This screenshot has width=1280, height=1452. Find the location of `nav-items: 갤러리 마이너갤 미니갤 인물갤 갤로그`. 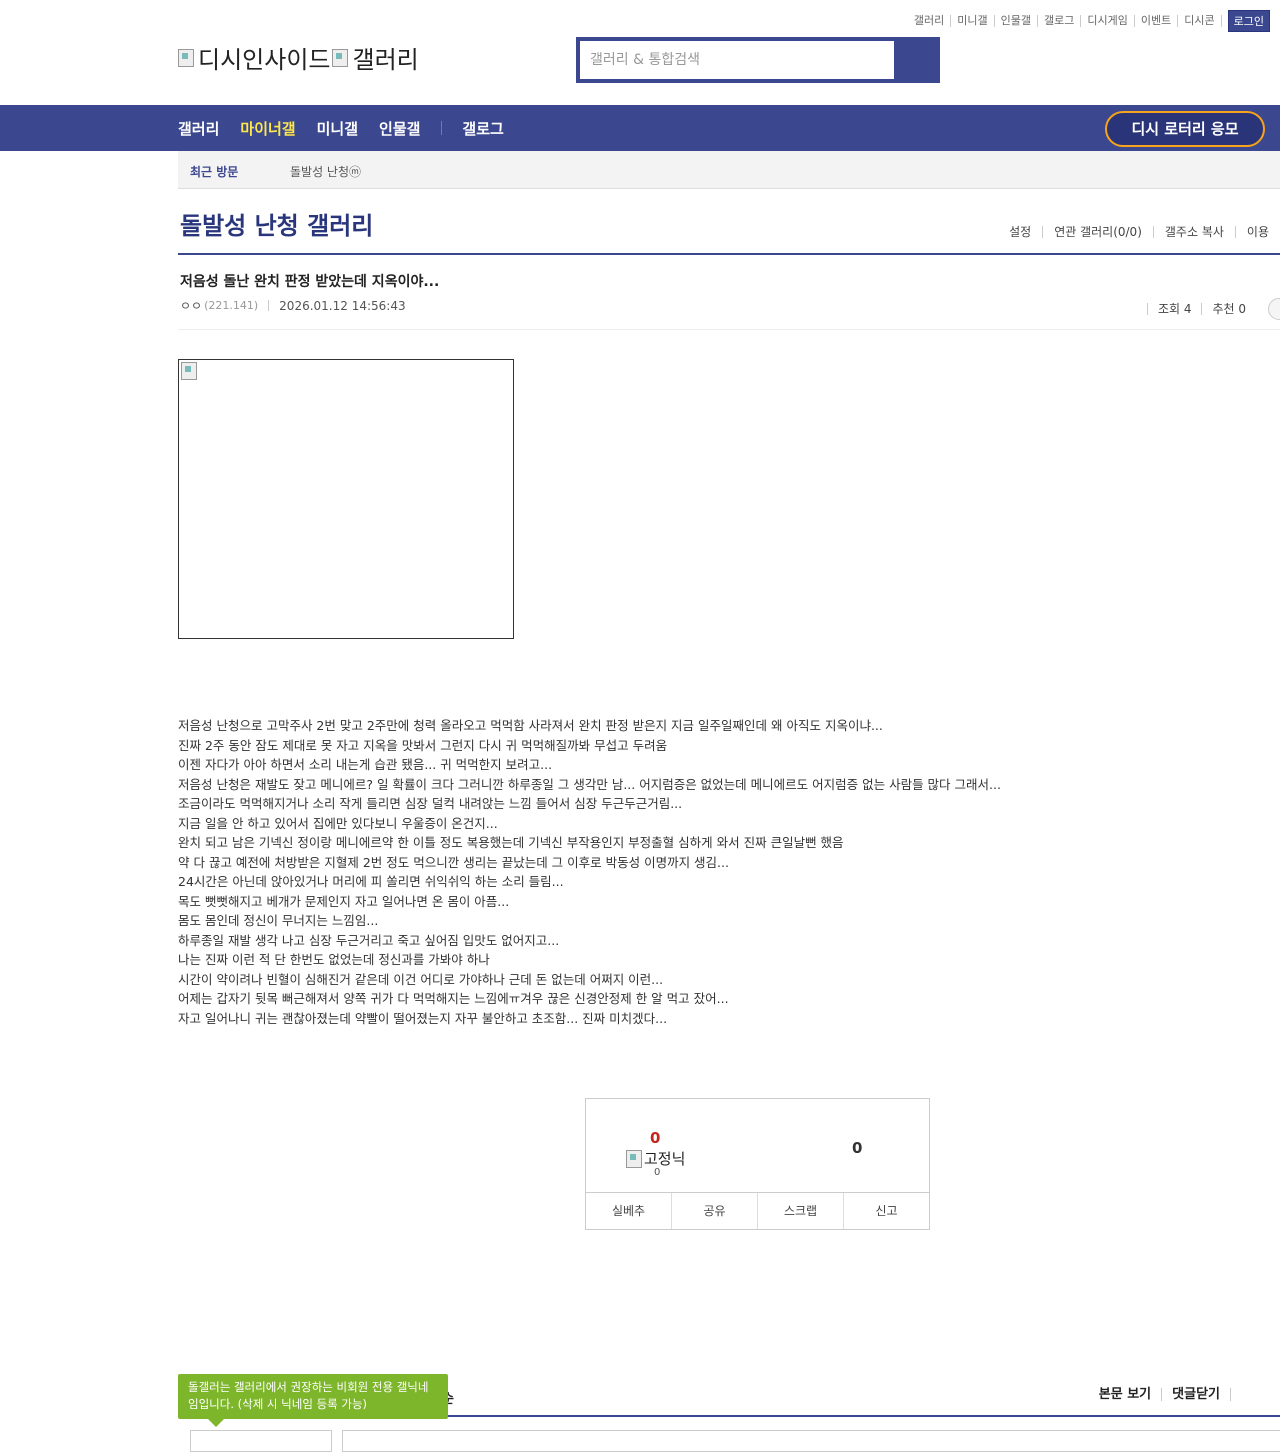

nav-items: 갤러리 마이너갤 미니갤 인물갤 갤로그 is located at coordinates (351, 128).